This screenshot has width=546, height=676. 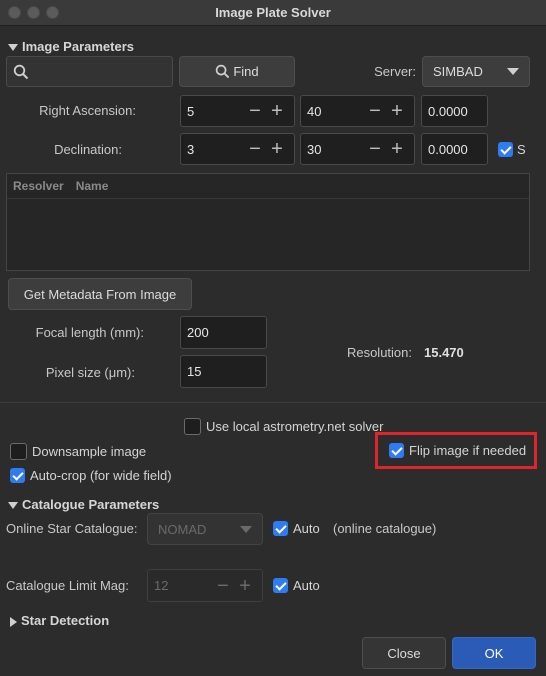 What do you see at coordinates (385, 528) in the screenshot?
I see `online-catalogue-note: (online catalogue)` at bounding box center [385, 528].